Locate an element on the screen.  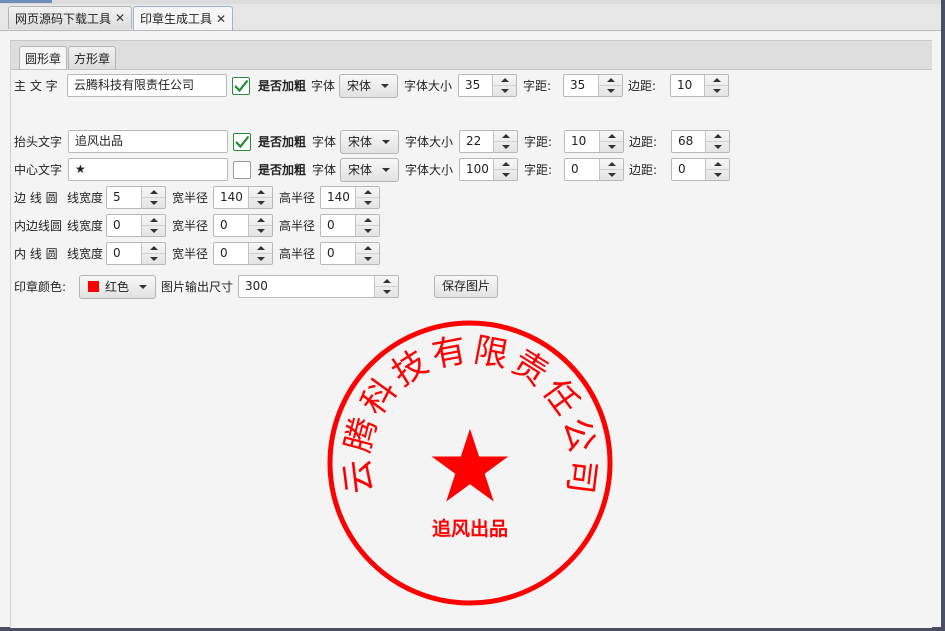
center-font-size-spinner: 100 is located at coordinates (488, 169).